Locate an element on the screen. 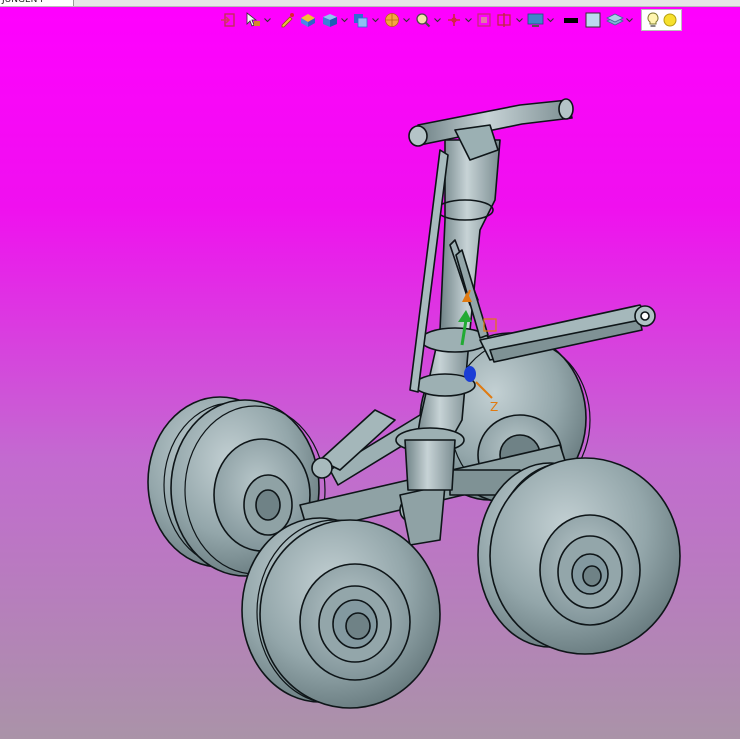 This screenshot has height=739, width=740. drag-brace is located at coordinates (567, 333).